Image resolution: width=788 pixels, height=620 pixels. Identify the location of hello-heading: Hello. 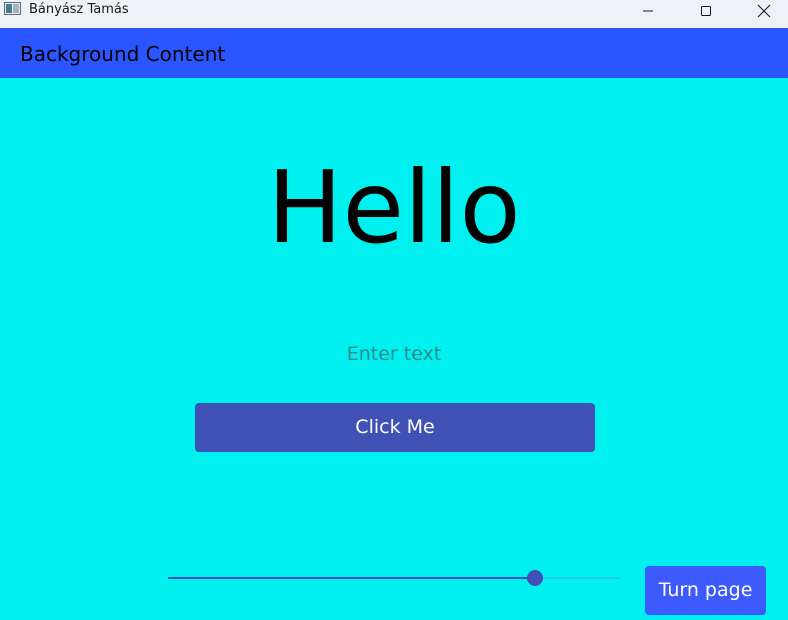
(394, 207).